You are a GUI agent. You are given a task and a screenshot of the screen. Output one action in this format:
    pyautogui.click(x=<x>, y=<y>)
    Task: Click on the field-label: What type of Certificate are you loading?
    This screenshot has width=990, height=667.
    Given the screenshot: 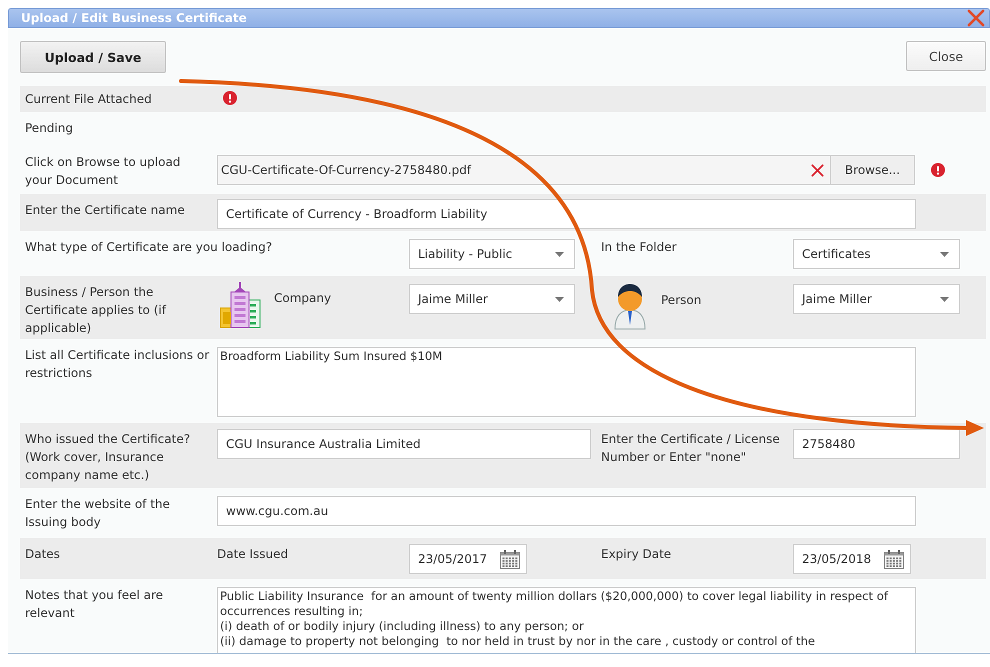 What is the action you would take?
    pyautogui.click(x=149, y=247)
    